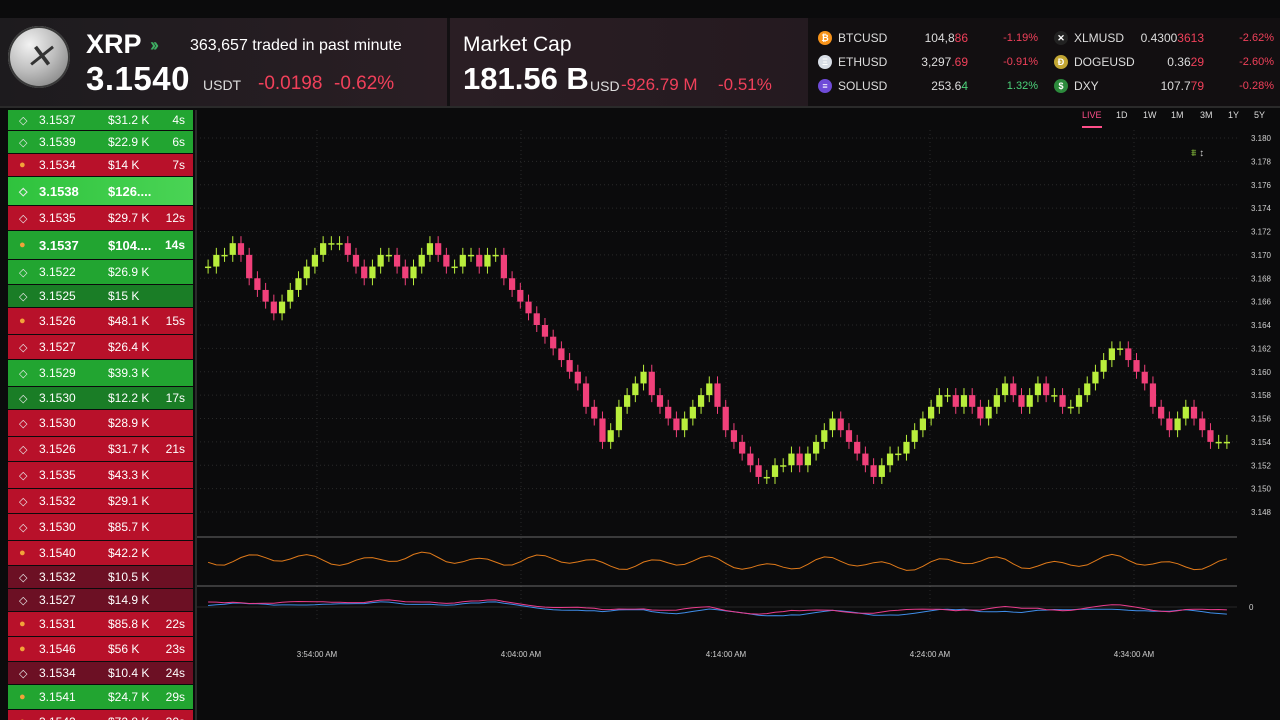 The width and height of the screenshot is (1280, 720). What do you see at coordinates (100, 501) in the screenshot?
I see `trade-row: ◇ 3.1532 $29.1 K` at bounding box center [100, 501].